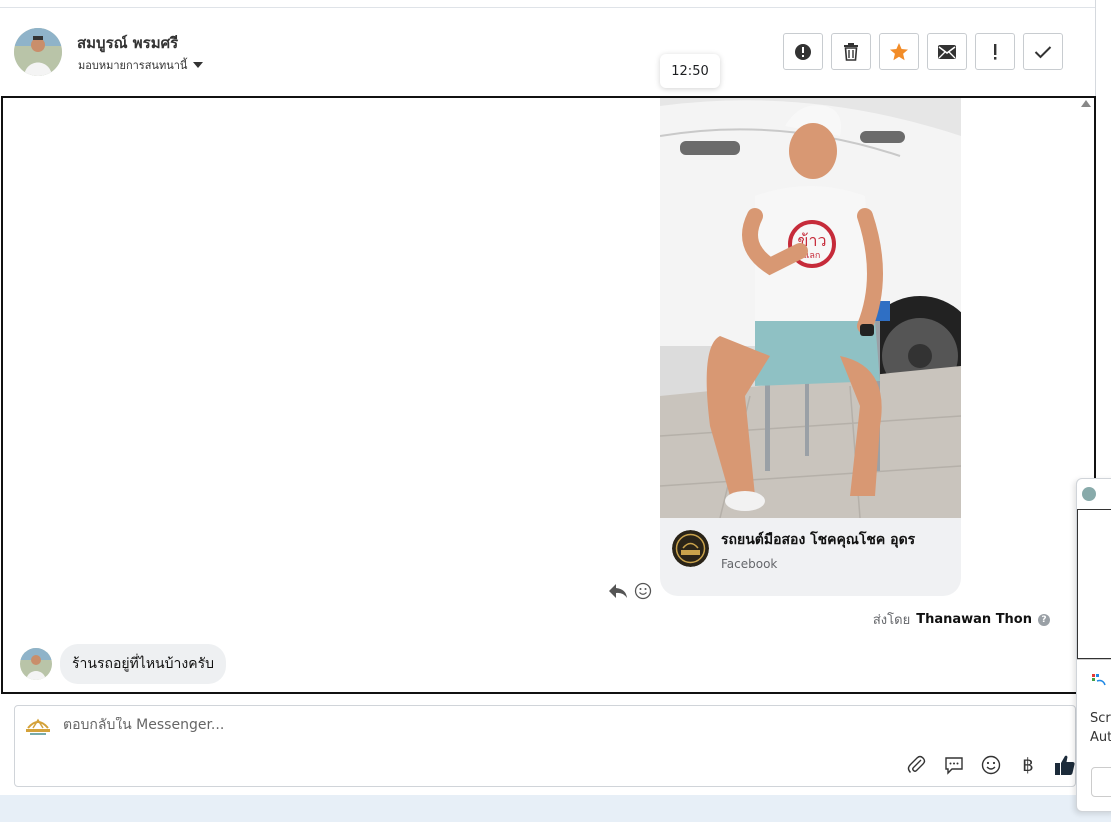 Image resolution: width=1111 pixels, height=822 pixels. What do you see at coordinates (1099, 680) in the screenshot?
I see `app-logo-icon` at bounding box center [1099, 680].